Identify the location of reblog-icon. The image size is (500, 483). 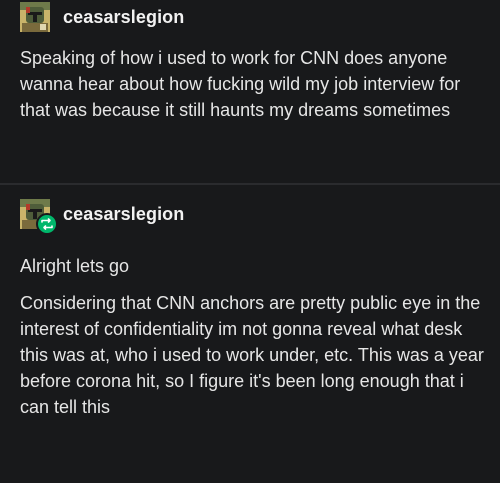
(47, 224).